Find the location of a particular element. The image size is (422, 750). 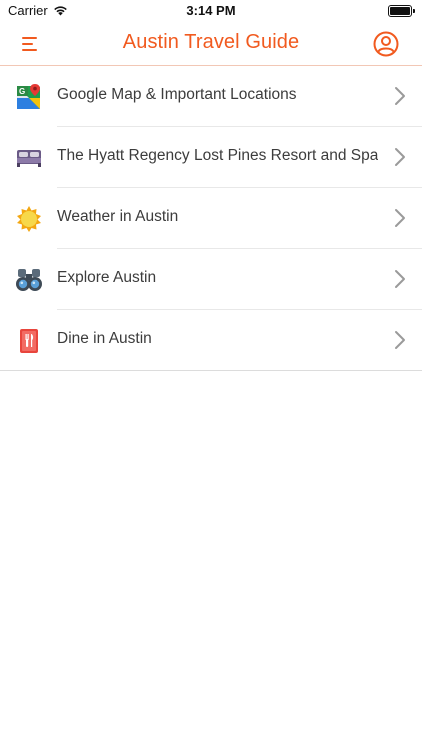

navigation-bar: Austin Travel Guide is located at coordinates (211, 44).